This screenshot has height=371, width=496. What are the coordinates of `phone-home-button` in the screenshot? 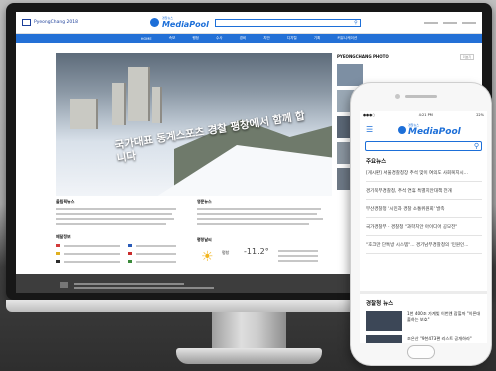 It's located at (421, 352).